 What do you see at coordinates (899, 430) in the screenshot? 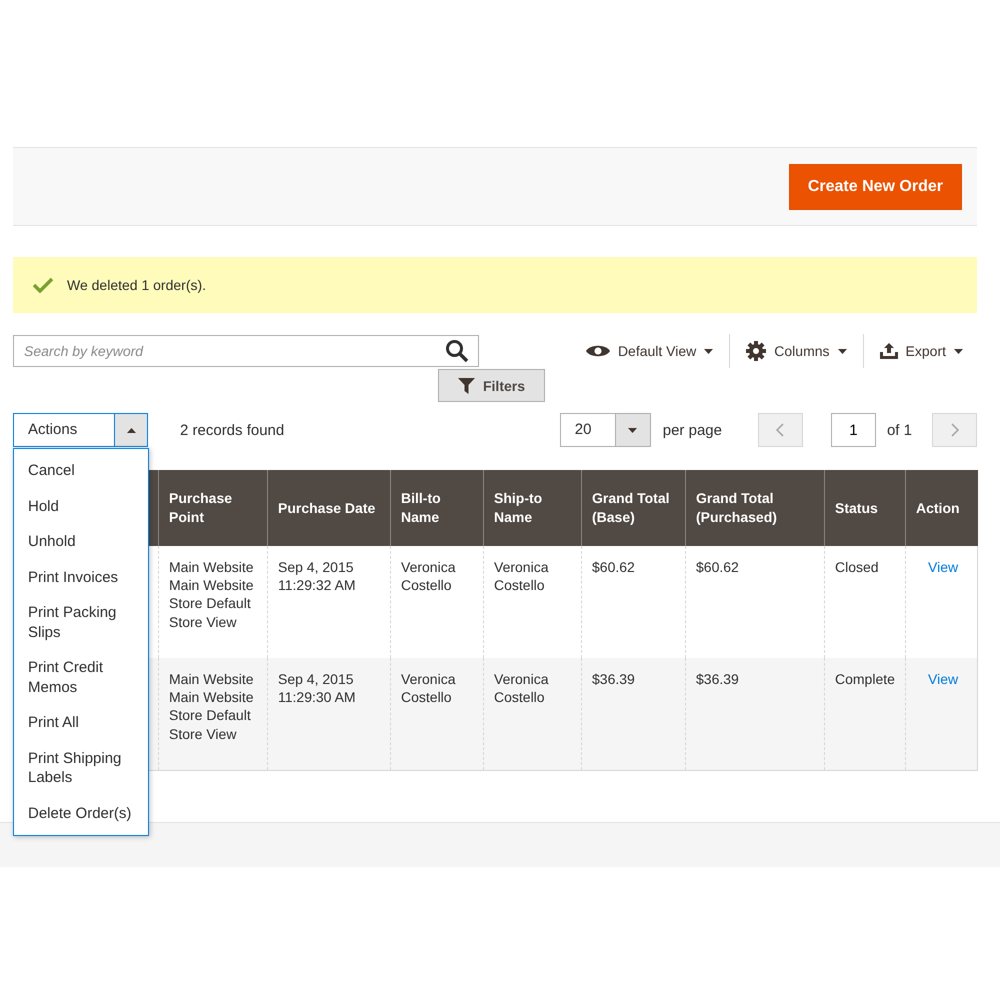
I see `page-count: of 1` at bounding box center [899, 430].